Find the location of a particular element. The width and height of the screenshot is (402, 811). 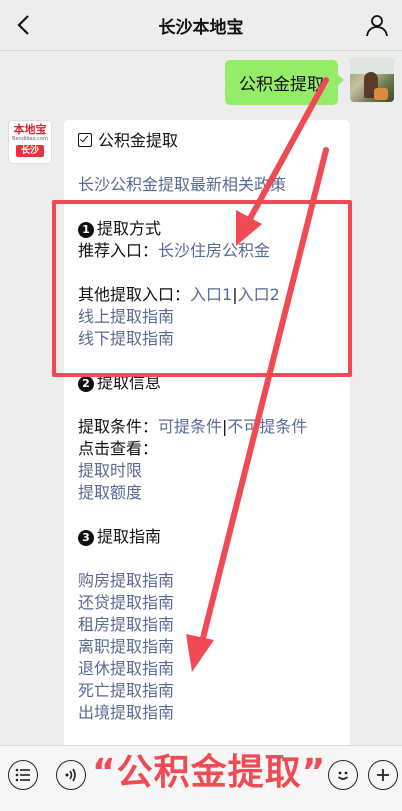

entry2-link: 入口2 is located at coordinates (259, 294).